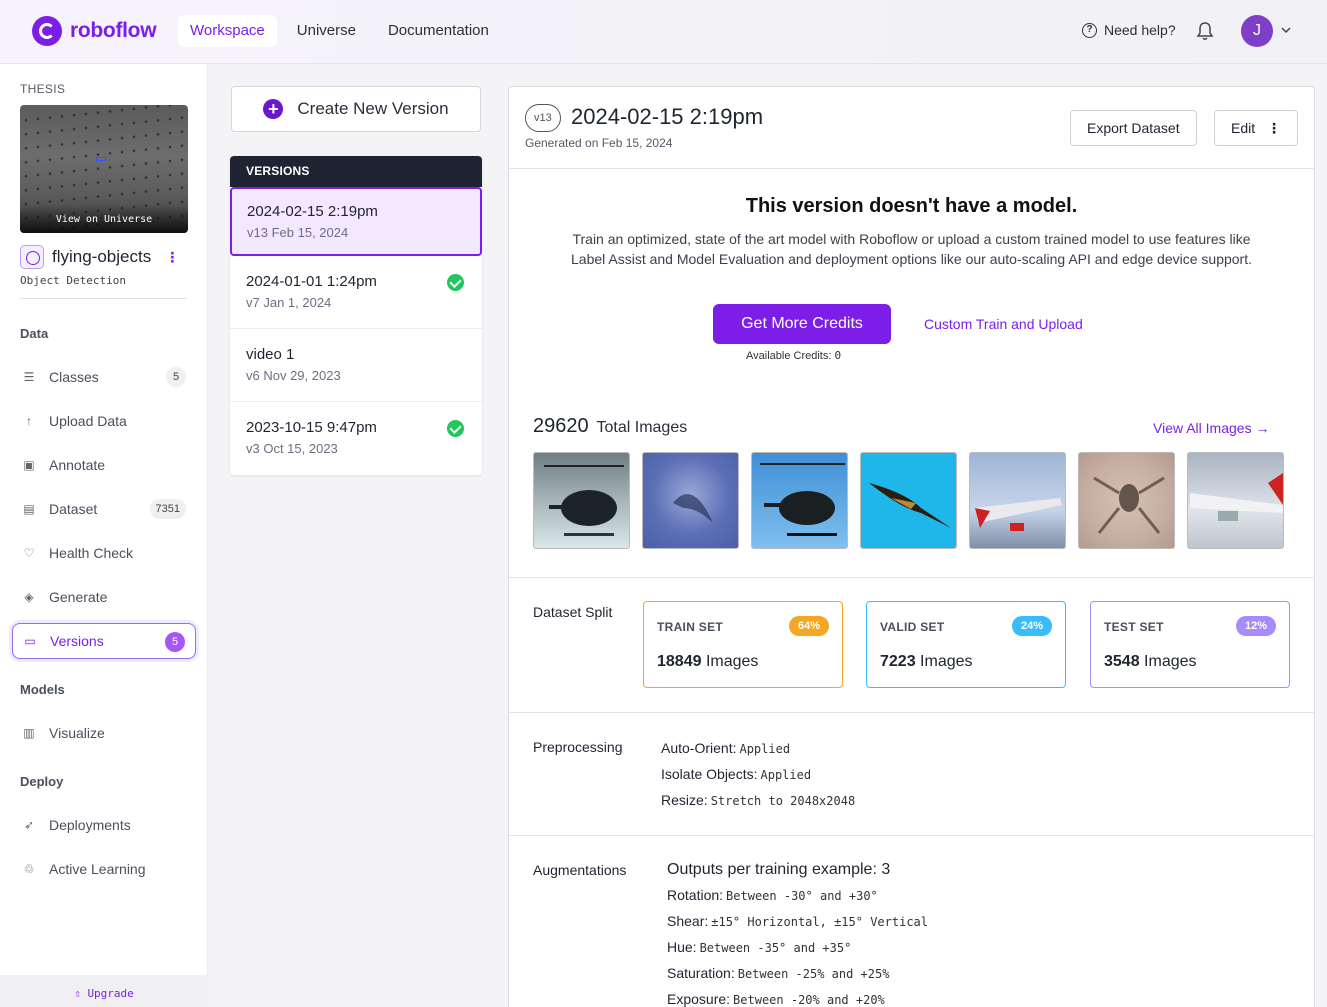  What do you see at coordinates (779, 869) in the screenshot?
I see `outputs-per-example: Outputs per training example: 3` at bounding box center [779, 869].